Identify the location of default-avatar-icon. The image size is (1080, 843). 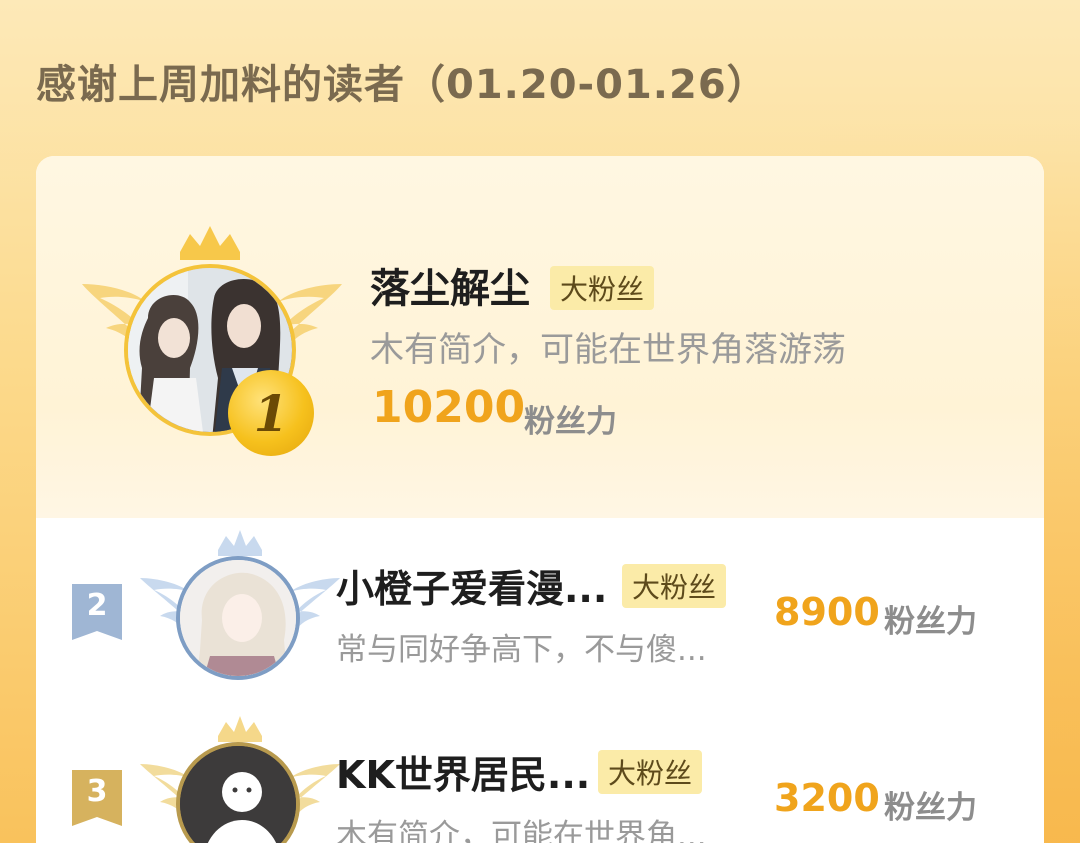
(238, 794).